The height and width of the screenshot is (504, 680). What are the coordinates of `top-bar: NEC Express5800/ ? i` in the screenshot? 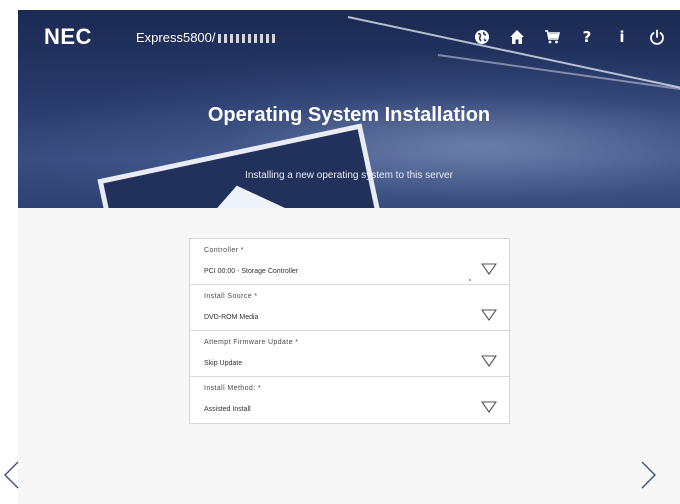 It's located at (349, 38).